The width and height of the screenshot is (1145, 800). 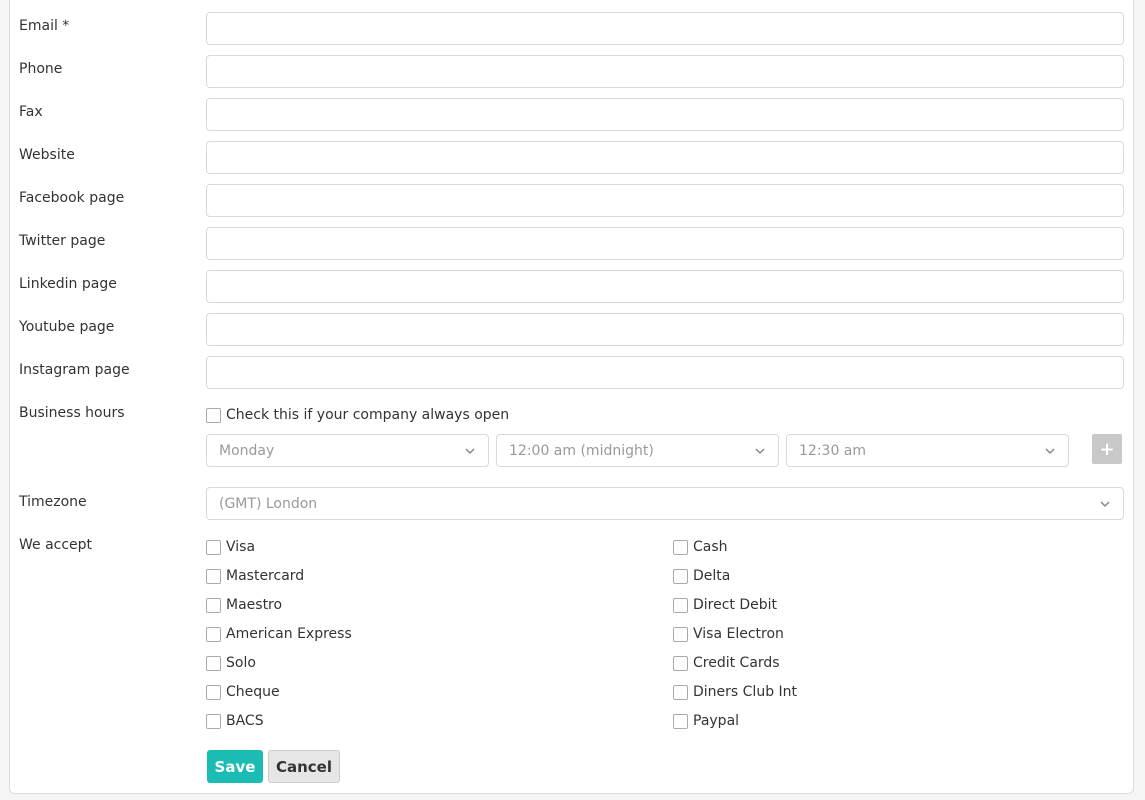 What do you see at coordinates (62, 241) in the screenshot?
I see `twitter-label: Twitter page` at bounding box center [62, 241].